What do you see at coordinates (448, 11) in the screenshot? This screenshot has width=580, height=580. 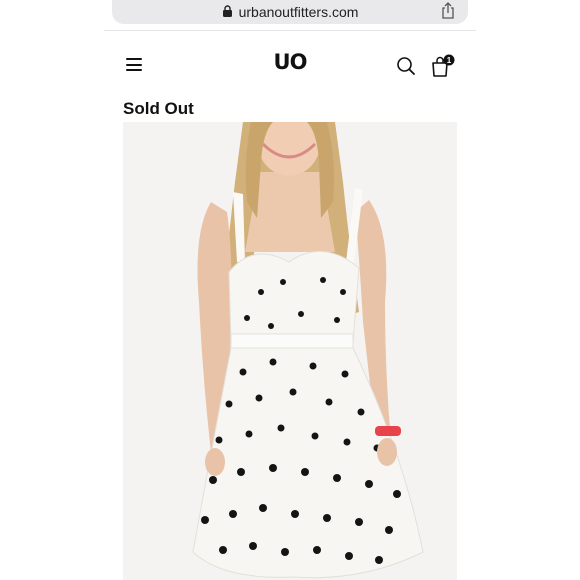 I see `share-icon` at bounding box center [448, 11].